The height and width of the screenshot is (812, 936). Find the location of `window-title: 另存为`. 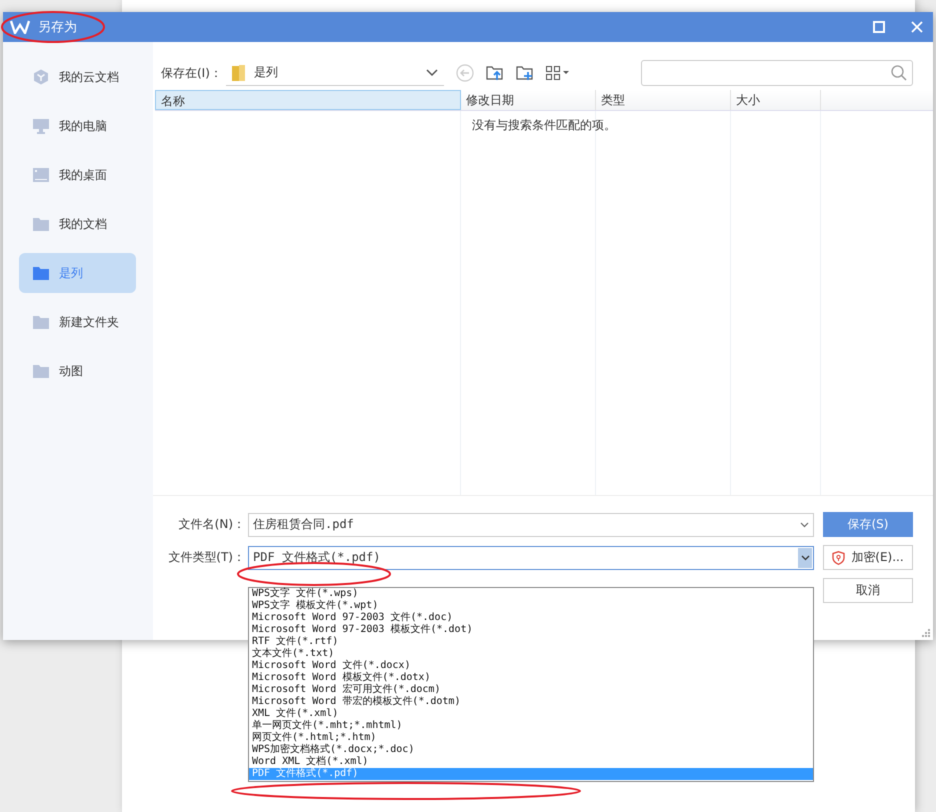

window-title: 另存为 is located at coordinates (57, 27).